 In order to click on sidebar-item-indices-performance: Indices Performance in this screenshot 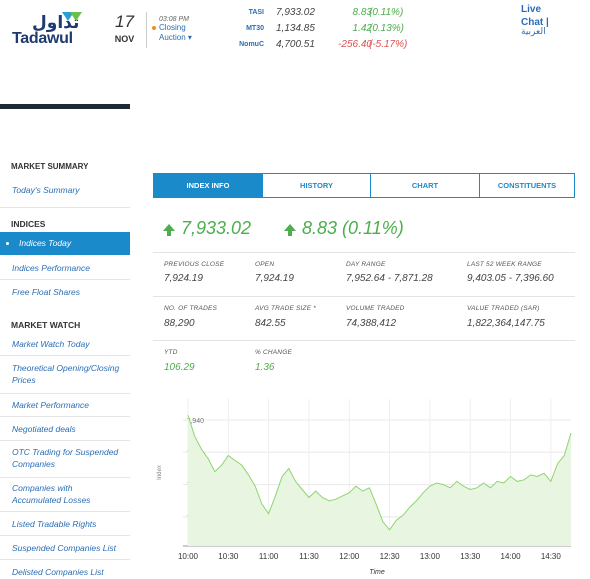, I will do `click(65, 271)`.